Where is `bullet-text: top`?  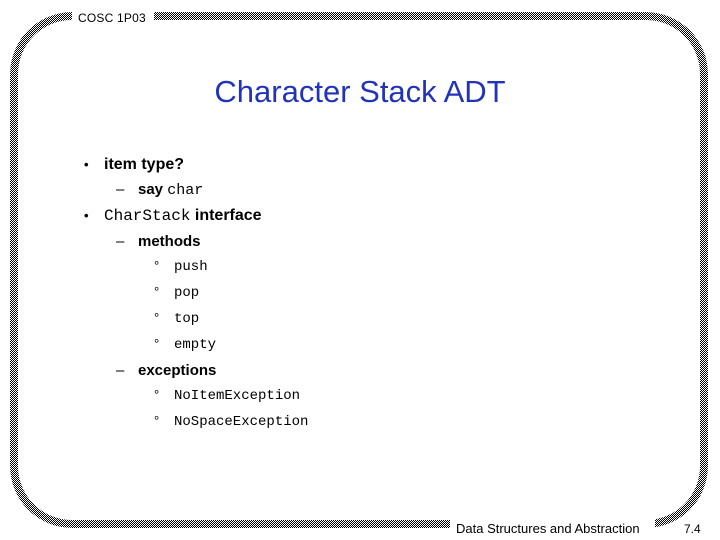 bullet-text: top is located at coordinates (406, 319).